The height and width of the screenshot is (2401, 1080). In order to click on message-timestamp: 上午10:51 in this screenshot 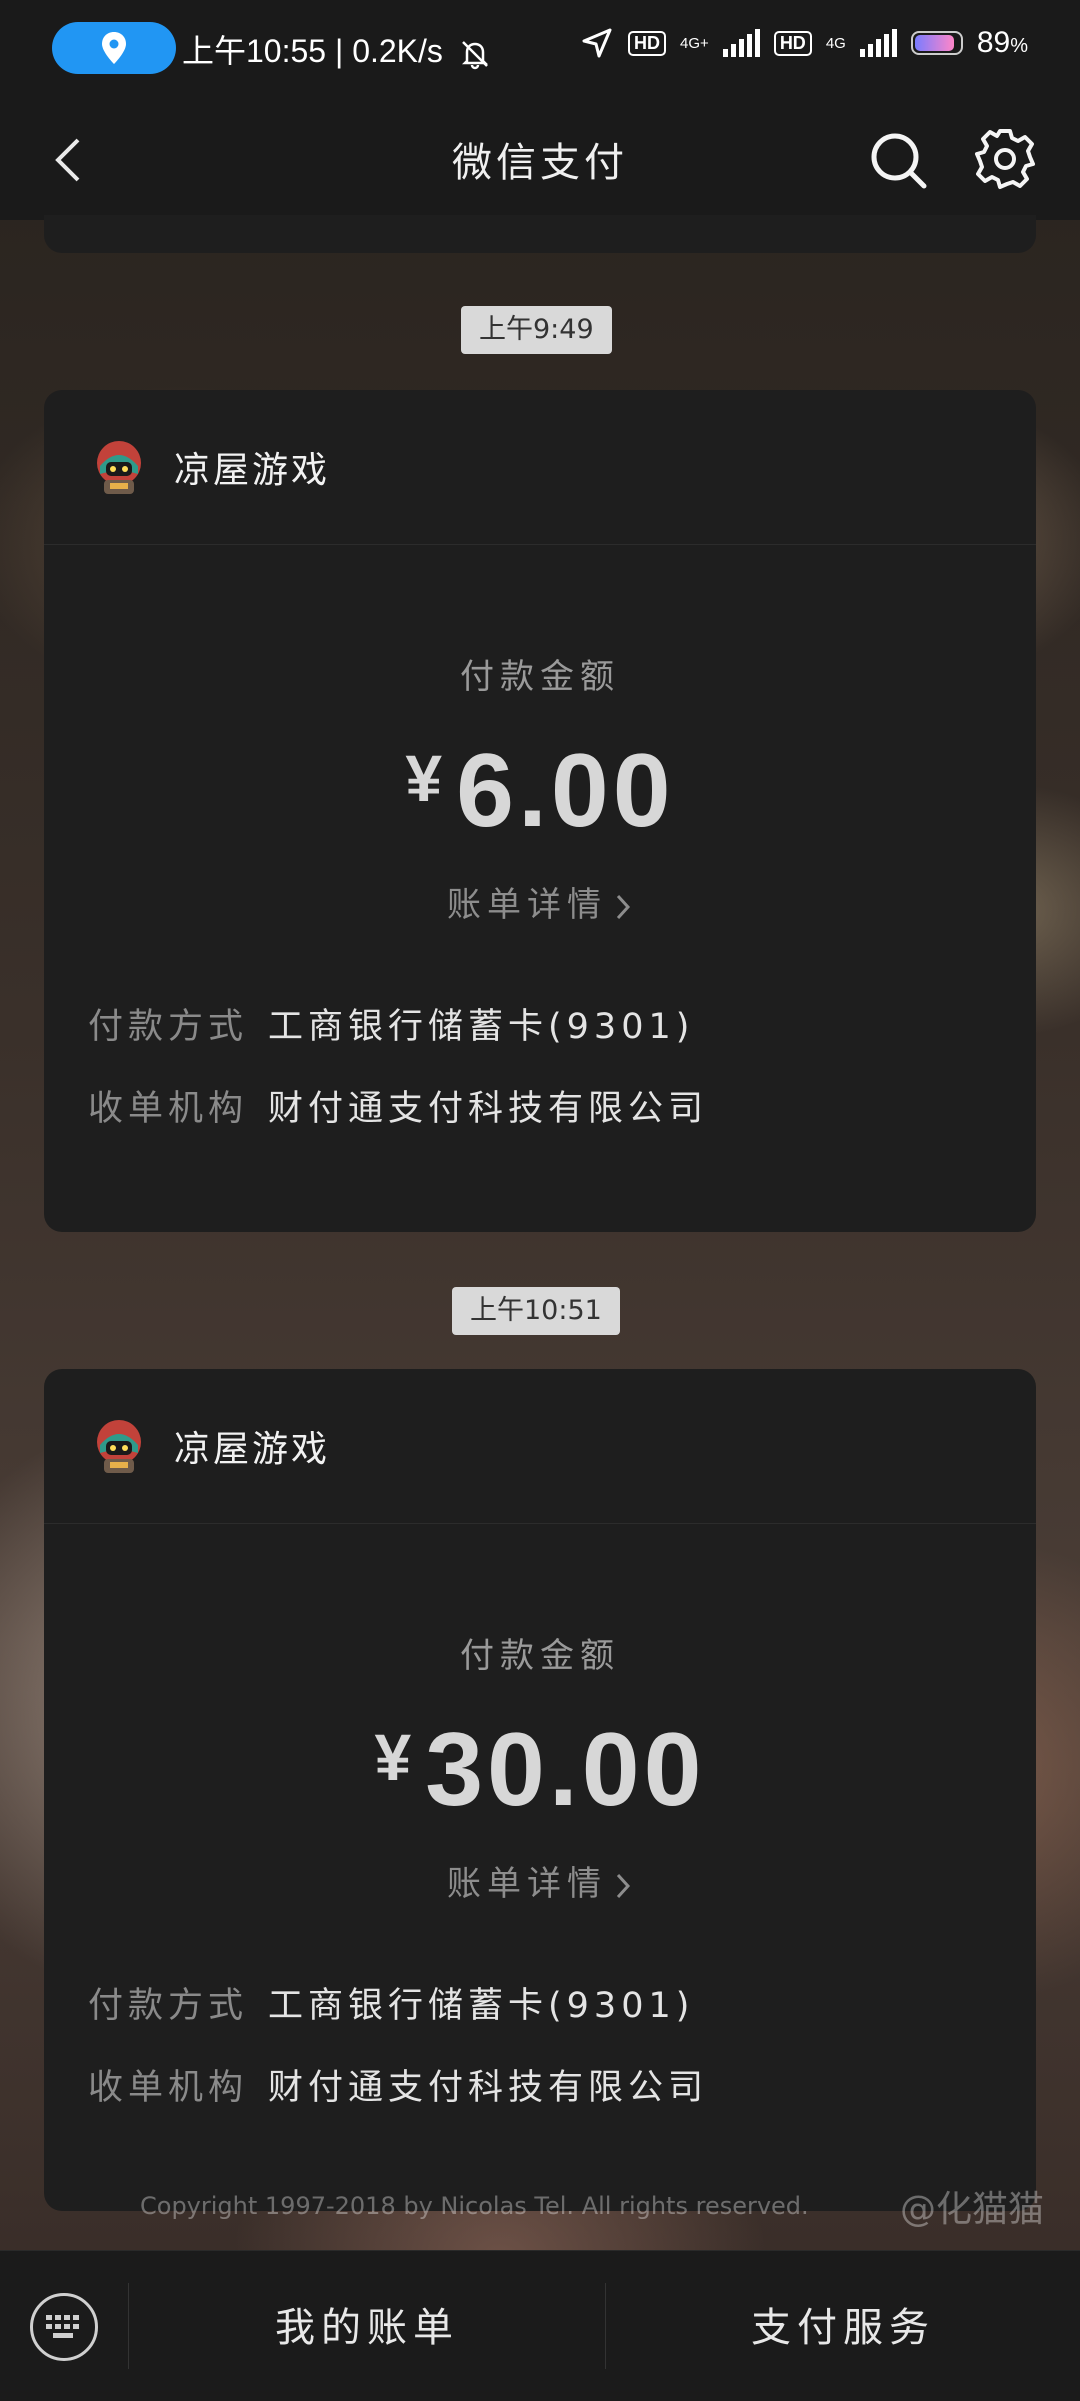, I will do `click(536, 1311)`.